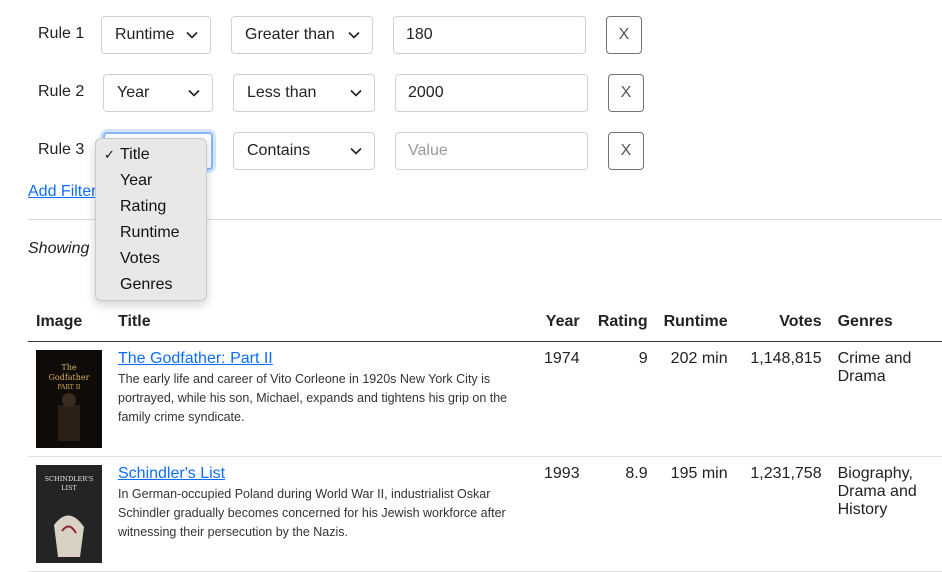 This screenshot has height=572, width=942. Describe the element at coordinates (151, 155) in the screenshot. I see `dropdown-option-title: ✓ Title` at that location.